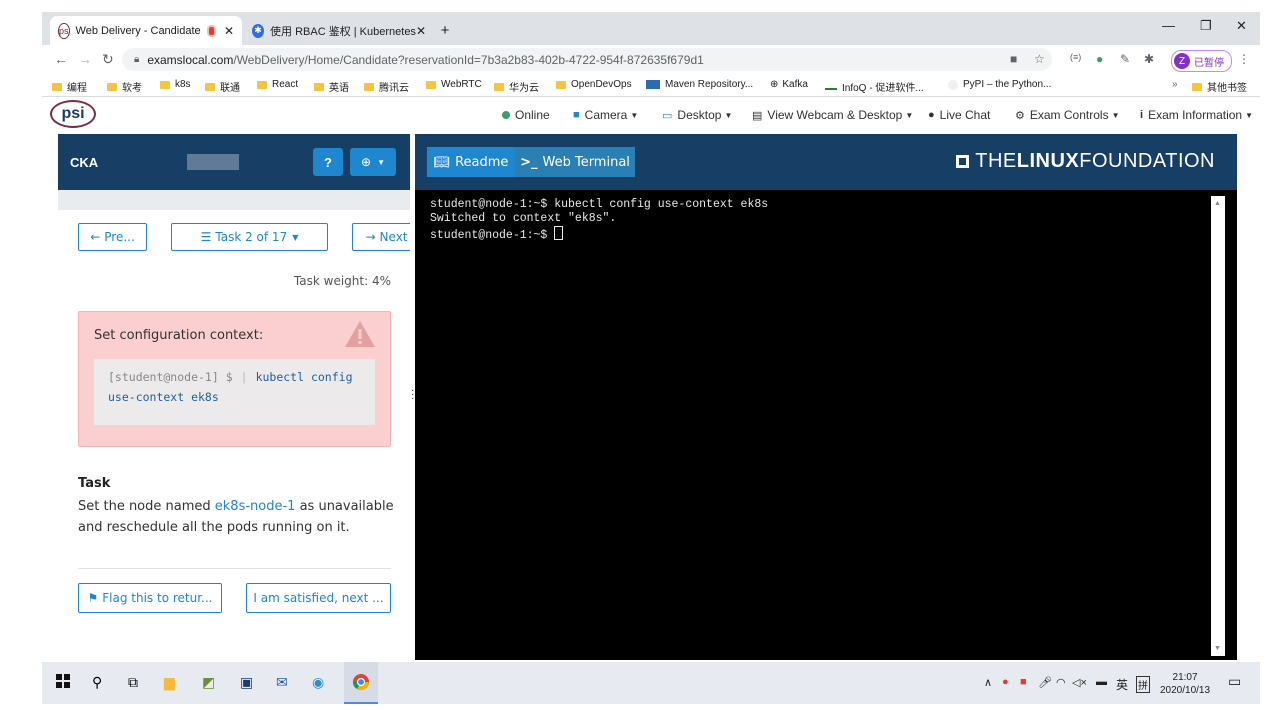 This screenshot has width=1274, height=710. I want to click on reload-icon: ↻, so click(108, 59).